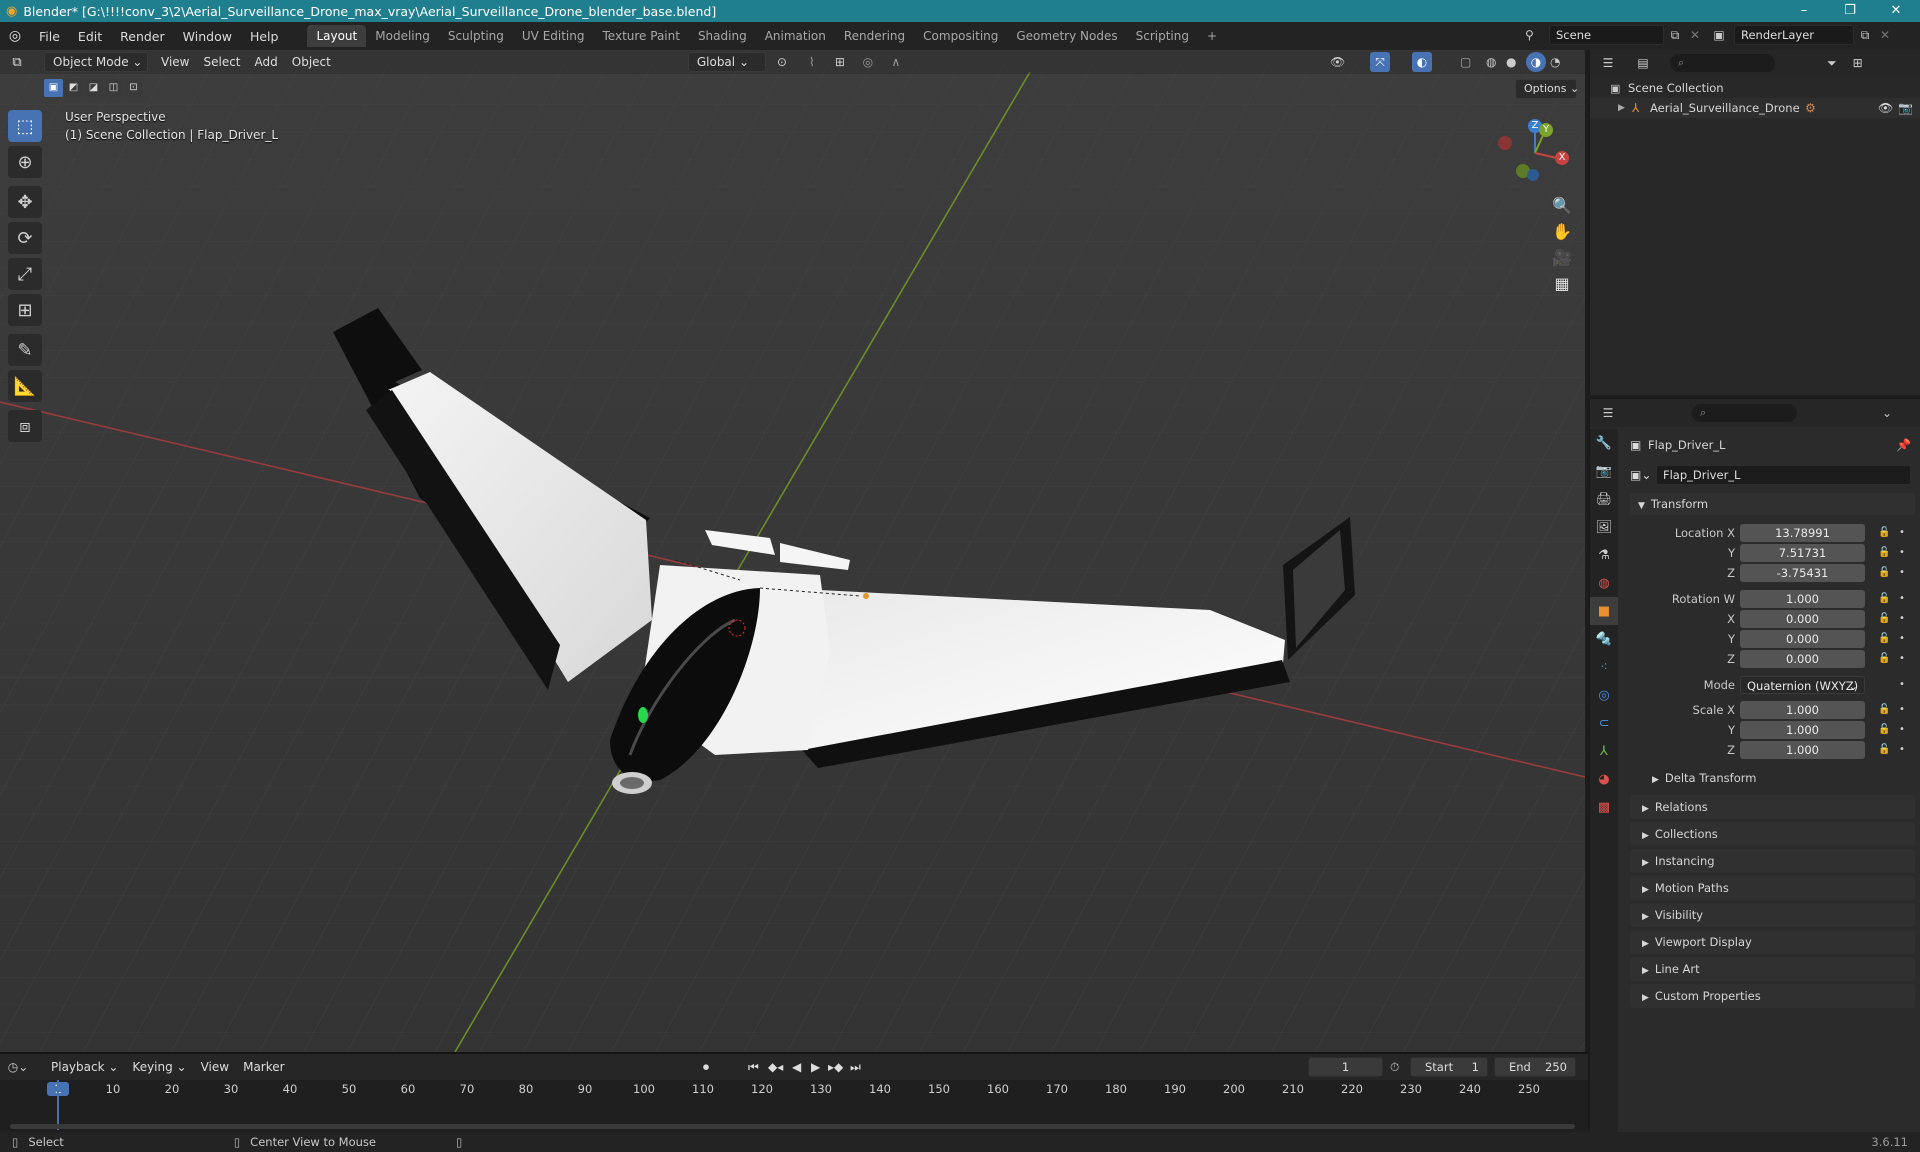 This screenshot has height=1152, width=1920. Describe the element at coordinates (311, 62) in the screenshot. I see `menu-object: Object` at that location.